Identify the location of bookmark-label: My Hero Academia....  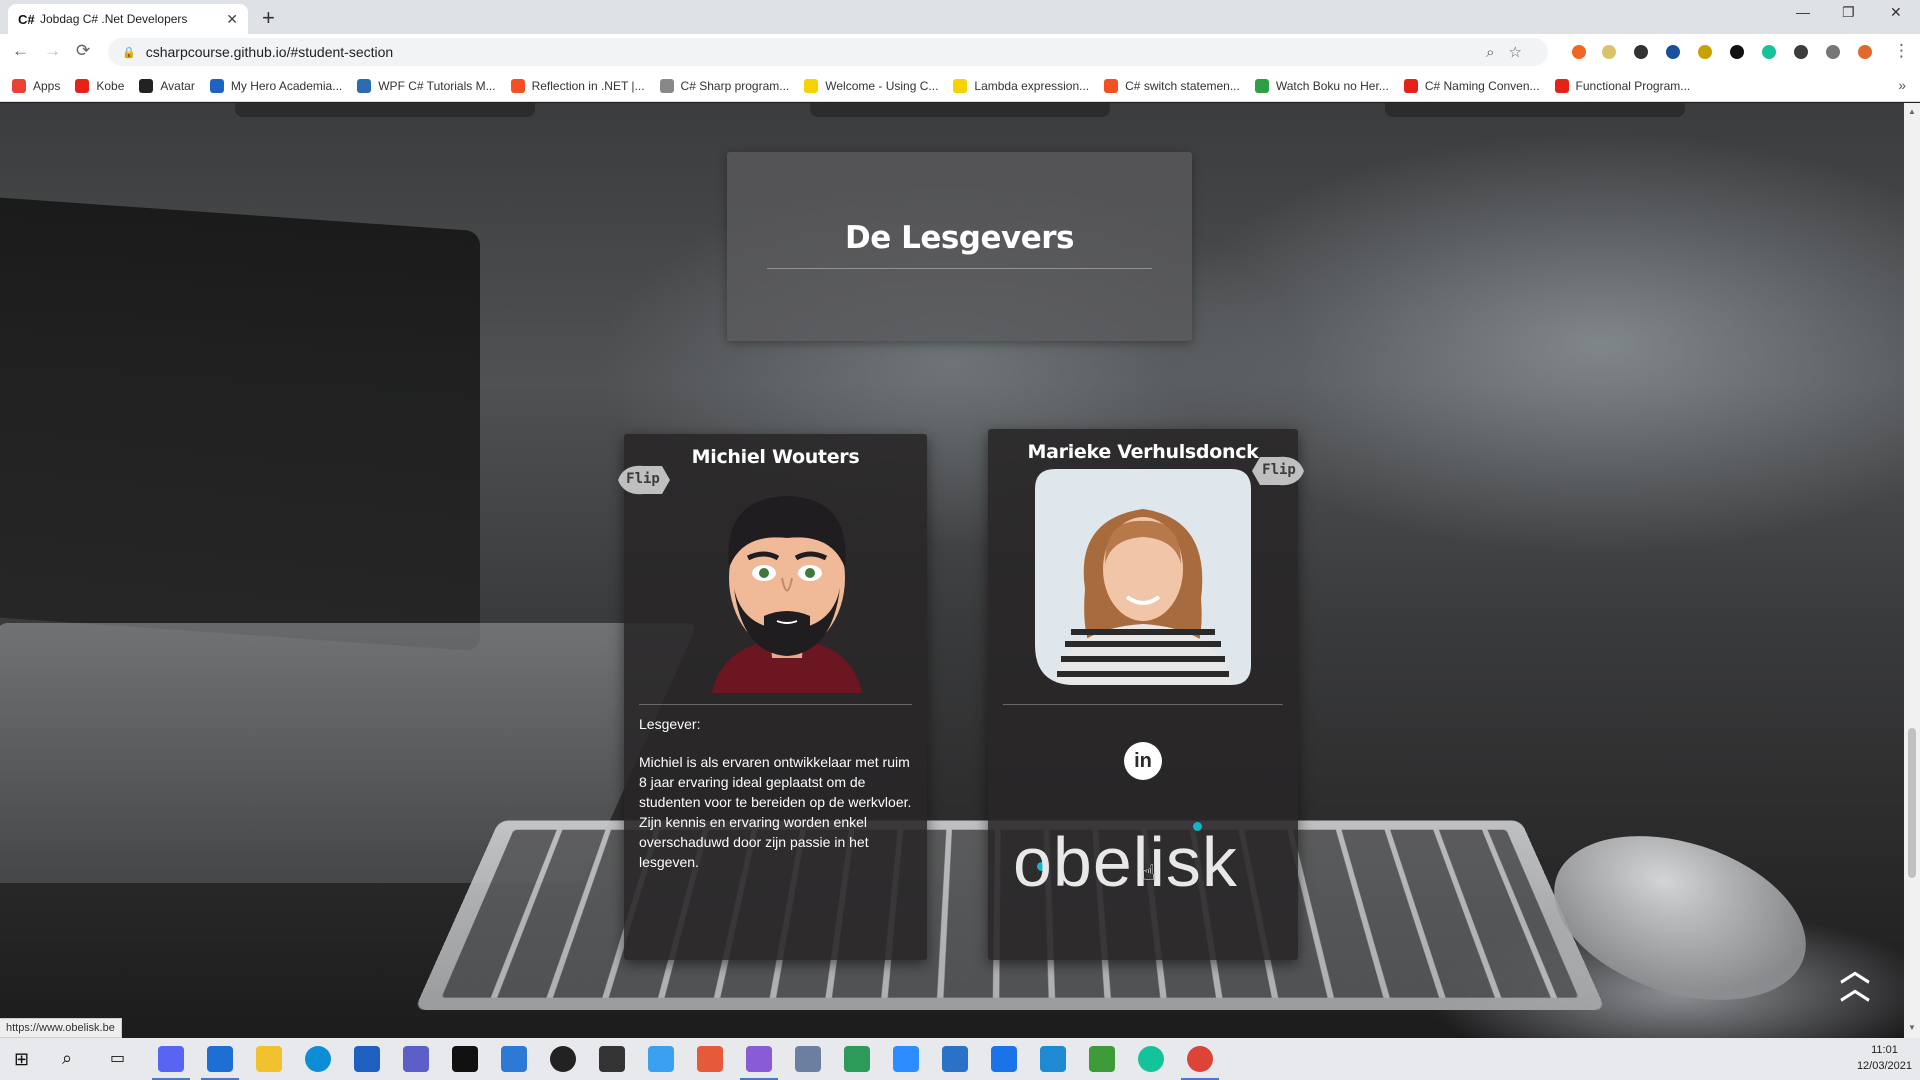
(286, 86).